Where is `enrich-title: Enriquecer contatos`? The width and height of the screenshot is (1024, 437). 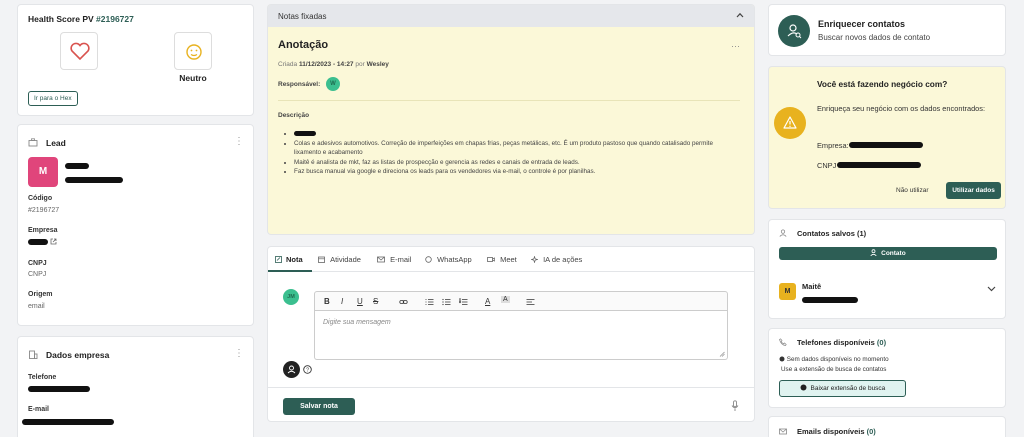 enrich-title: Enriquecer contatos is located at coordinates (862, 24).